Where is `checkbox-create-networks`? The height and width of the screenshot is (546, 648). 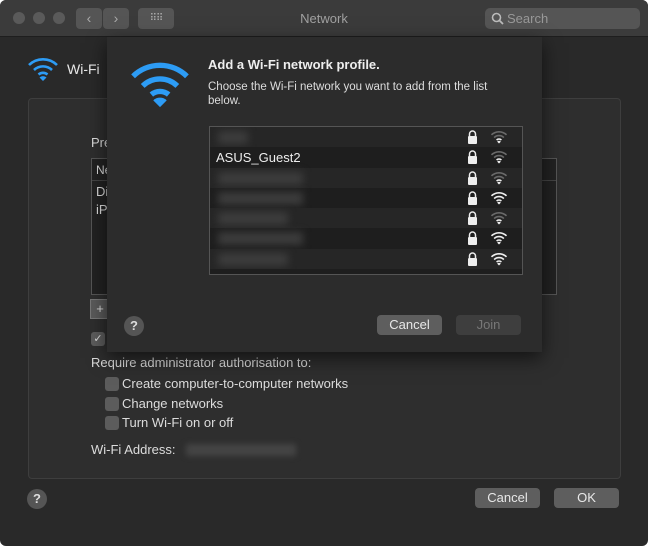
checkbox-create-networks is located at coordinates (112, 384).